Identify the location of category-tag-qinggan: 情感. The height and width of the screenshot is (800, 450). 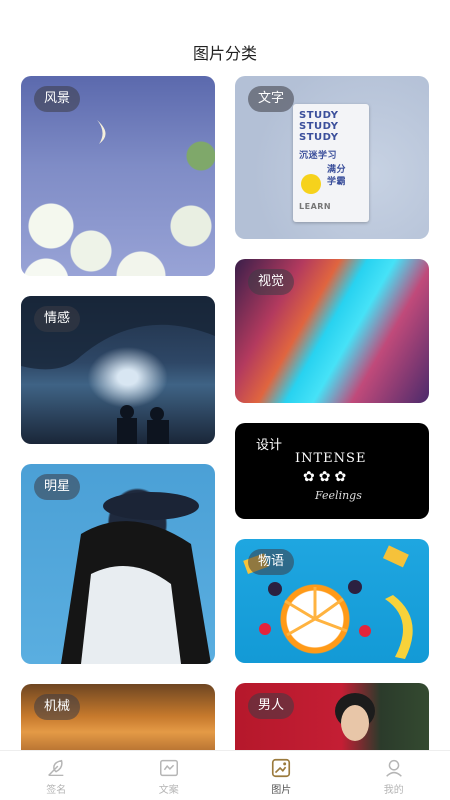
(57, 319).